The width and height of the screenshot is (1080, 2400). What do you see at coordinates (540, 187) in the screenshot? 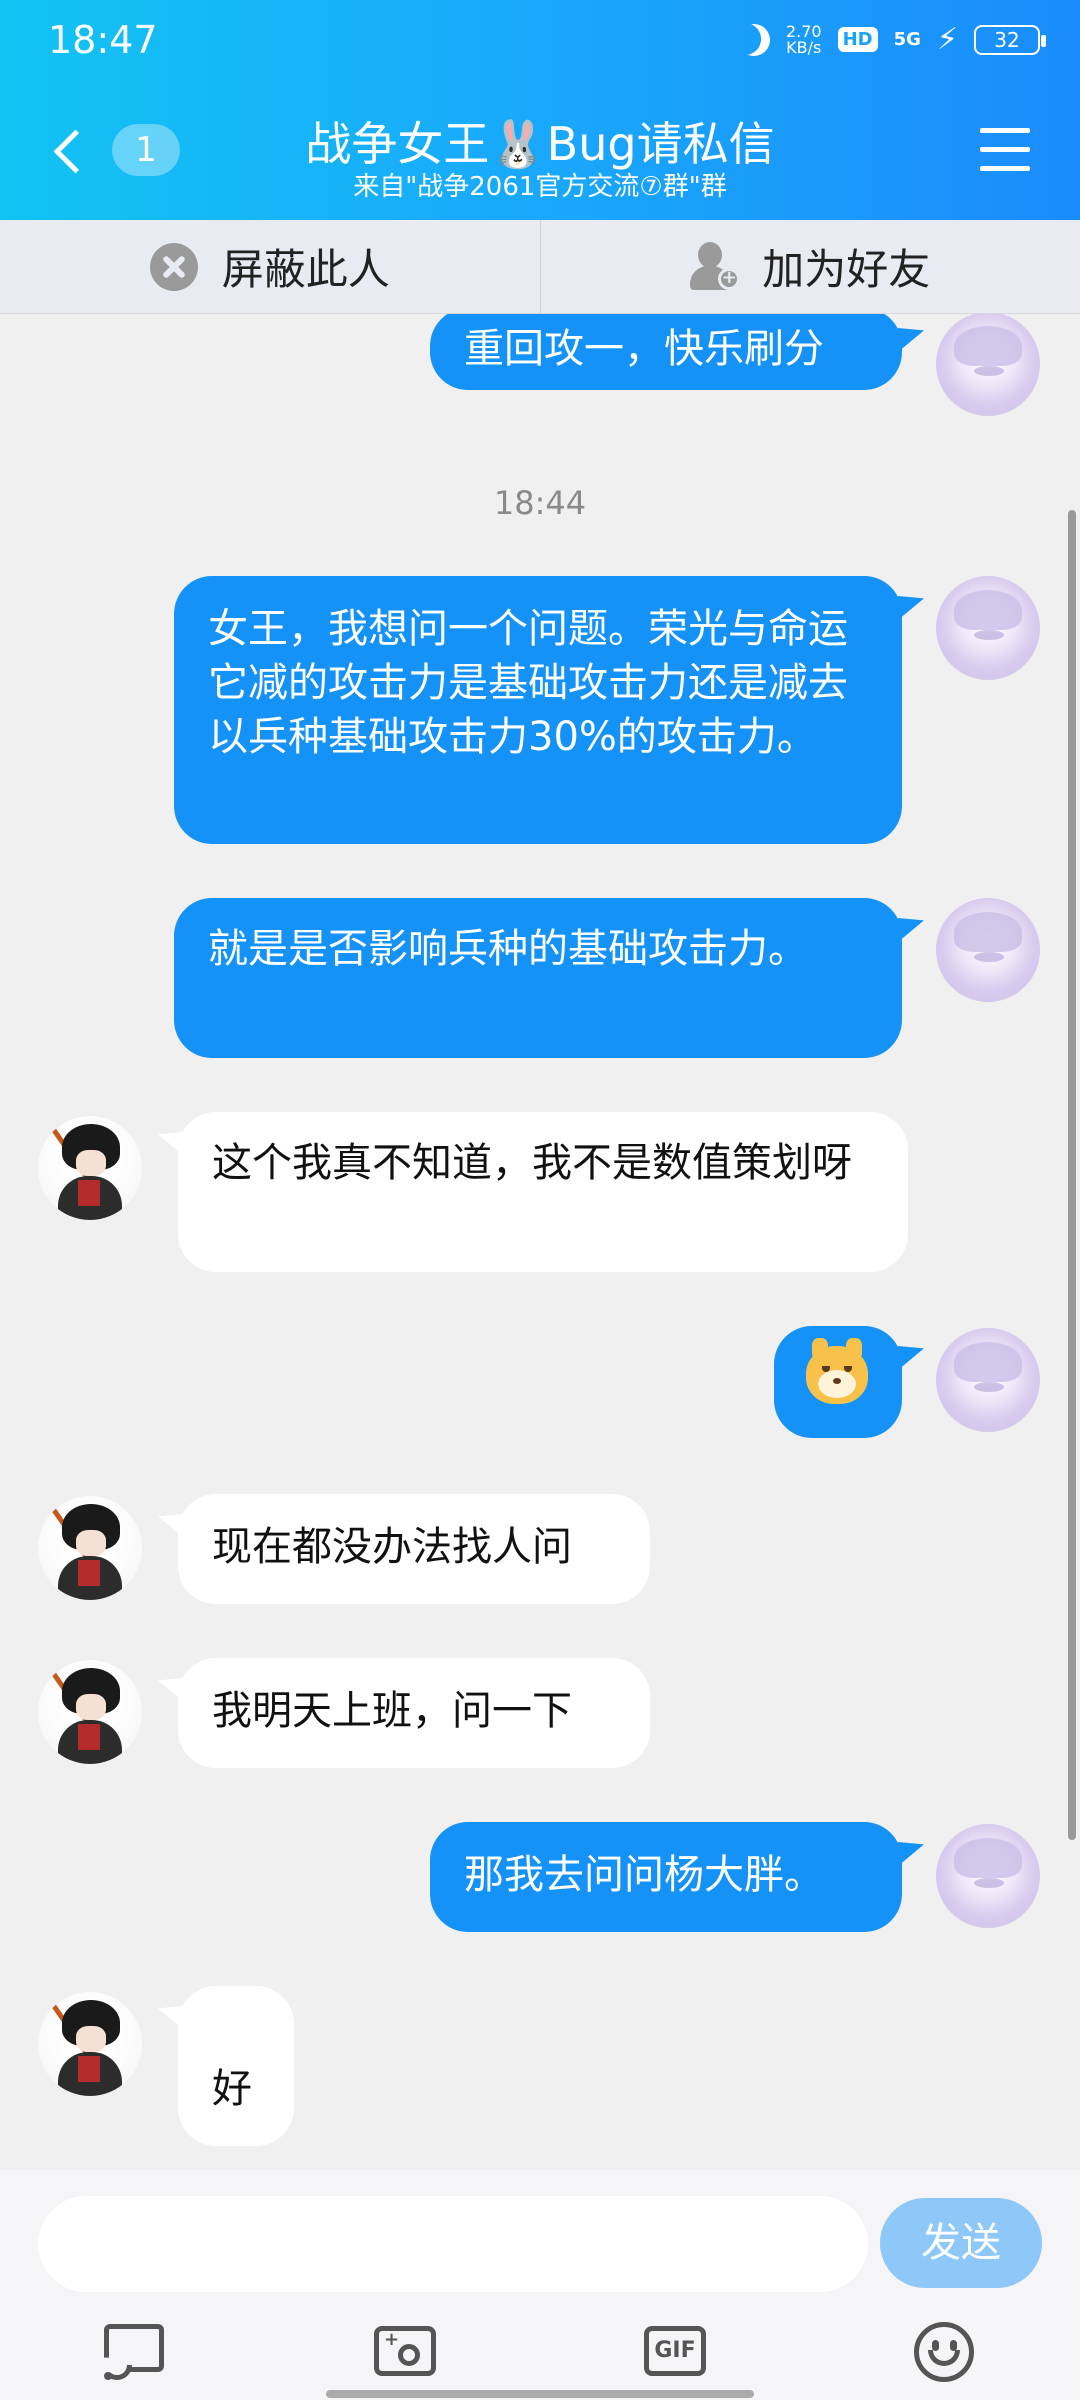
I see `chat-subtitle: 来自"战争2061官方交流⑦群"群` at bounding box center [540, 187].